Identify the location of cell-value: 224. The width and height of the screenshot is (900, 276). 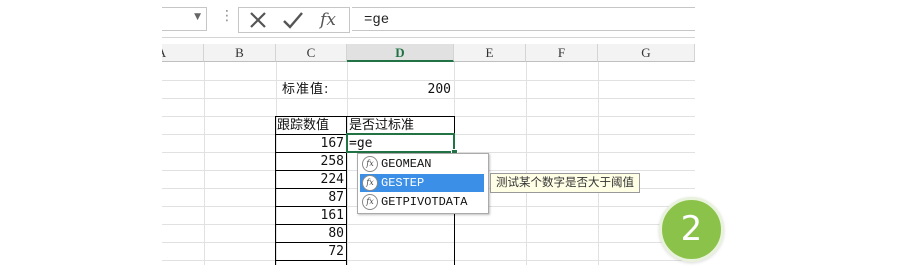
(310, 180).